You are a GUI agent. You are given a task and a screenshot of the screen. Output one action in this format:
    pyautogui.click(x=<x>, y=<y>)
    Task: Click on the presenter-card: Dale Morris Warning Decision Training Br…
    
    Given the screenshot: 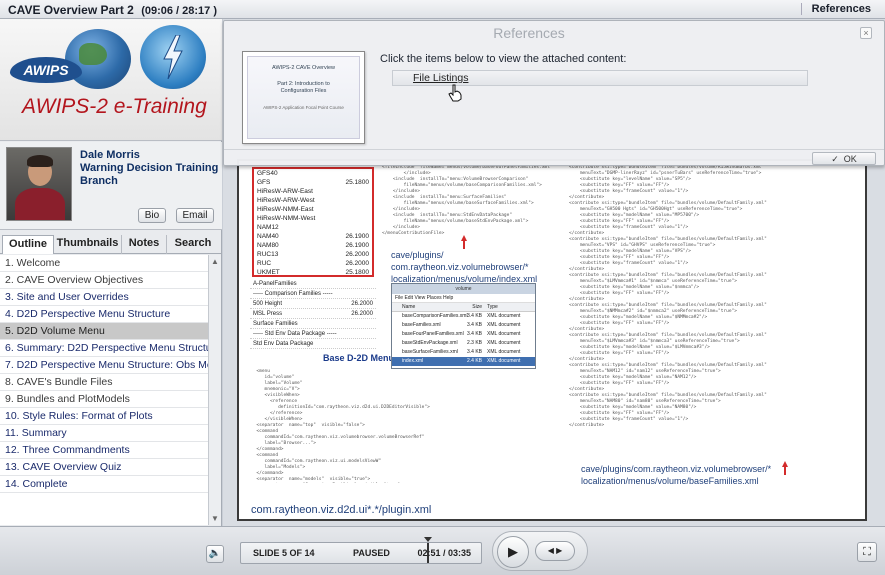 What is the action you would take?
    pyautogui.click(x=111, y=186)
    